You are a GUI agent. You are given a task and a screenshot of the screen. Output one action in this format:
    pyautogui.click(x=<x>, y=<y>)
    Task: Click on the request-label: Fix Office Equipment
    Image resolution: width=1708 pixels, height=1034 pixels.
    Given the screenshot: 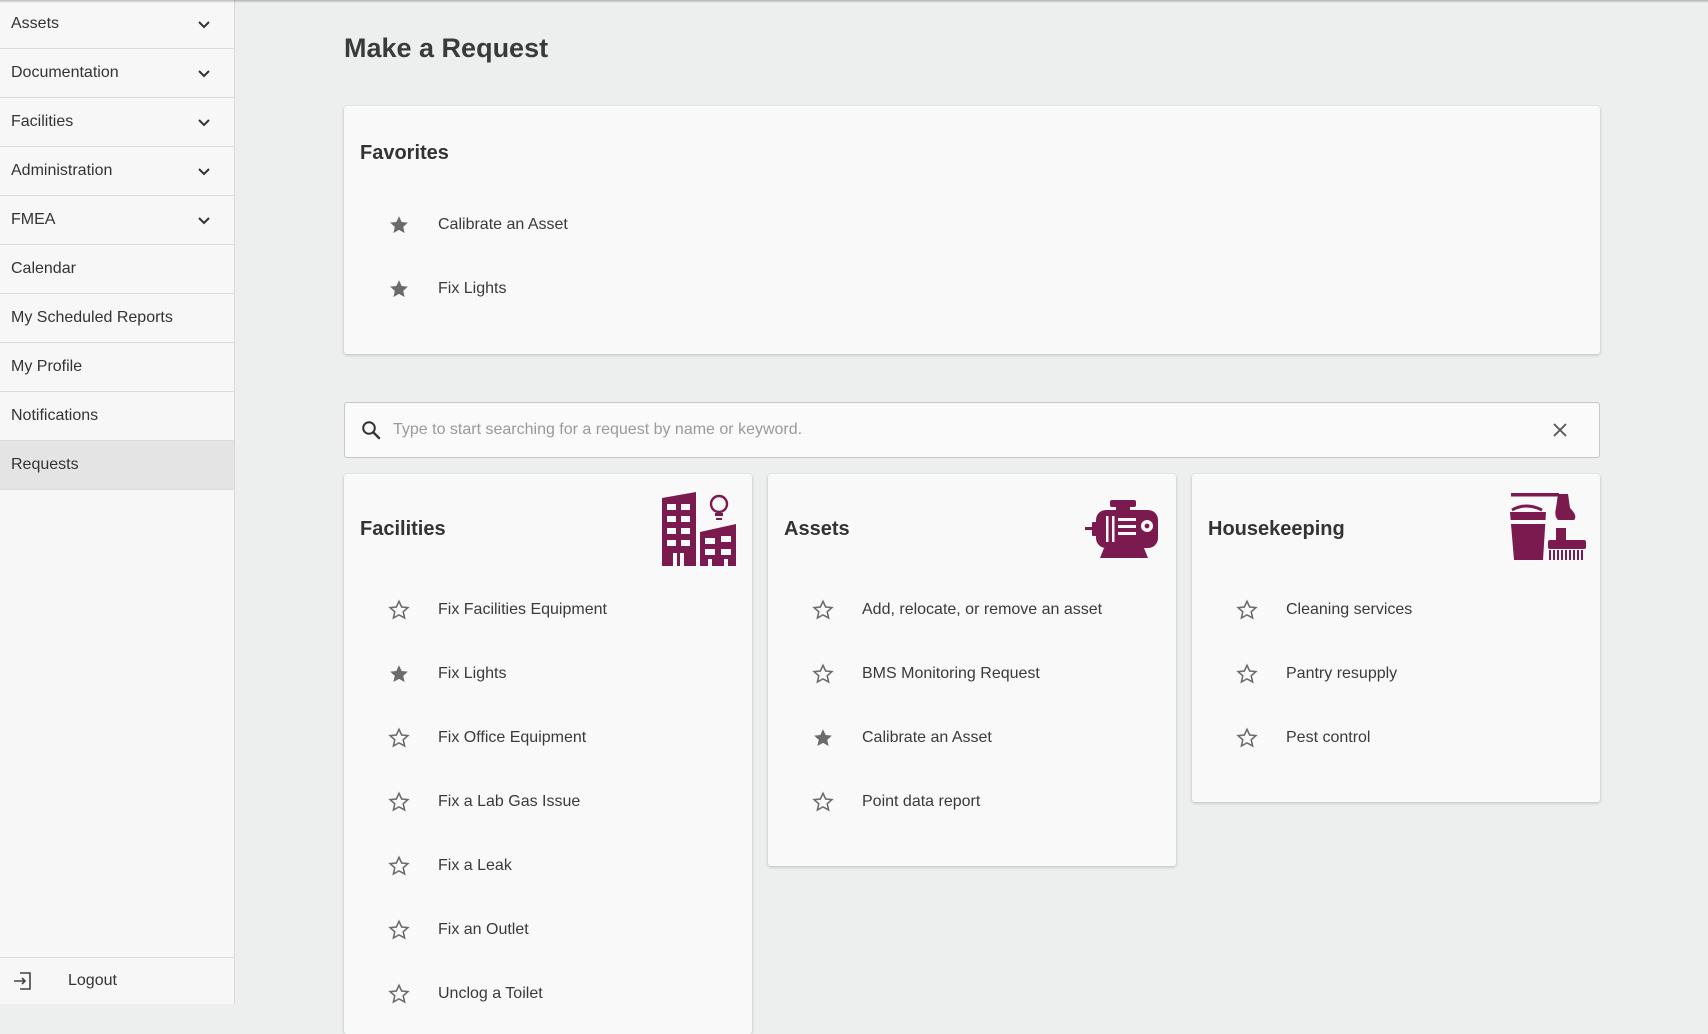 What is the action you would take?
    pyautogui.click(x=512, y=737)
    